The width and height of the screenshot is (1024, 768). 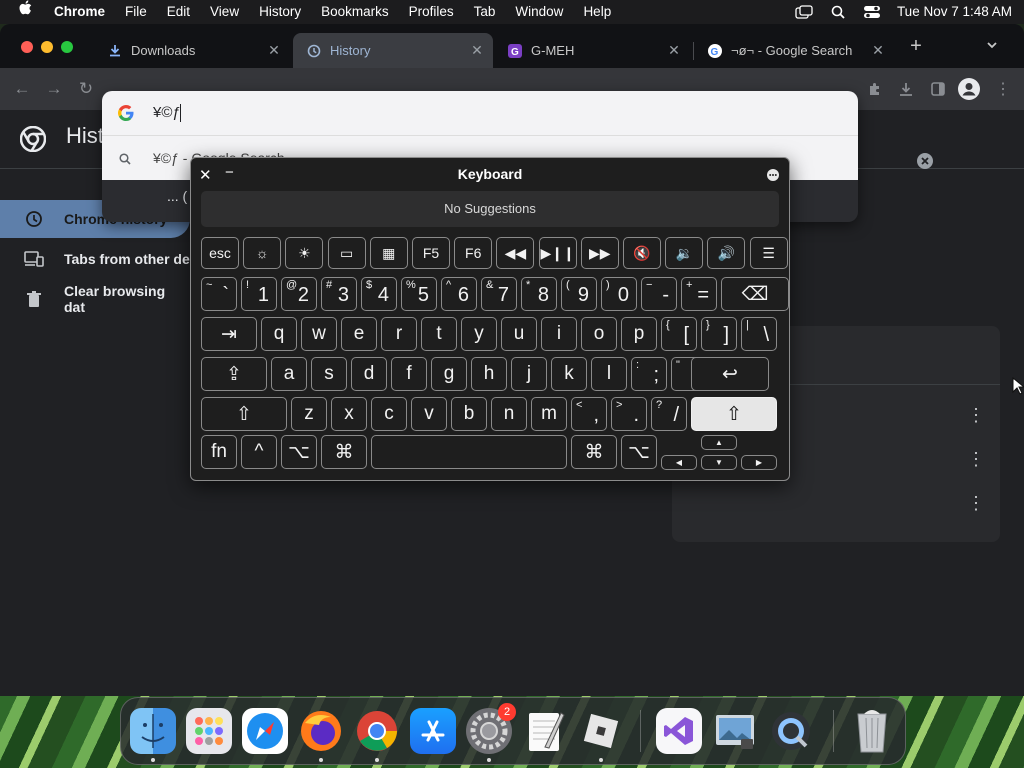 I want to click on key-launchpad: ▦, so click(x=388, y=253).